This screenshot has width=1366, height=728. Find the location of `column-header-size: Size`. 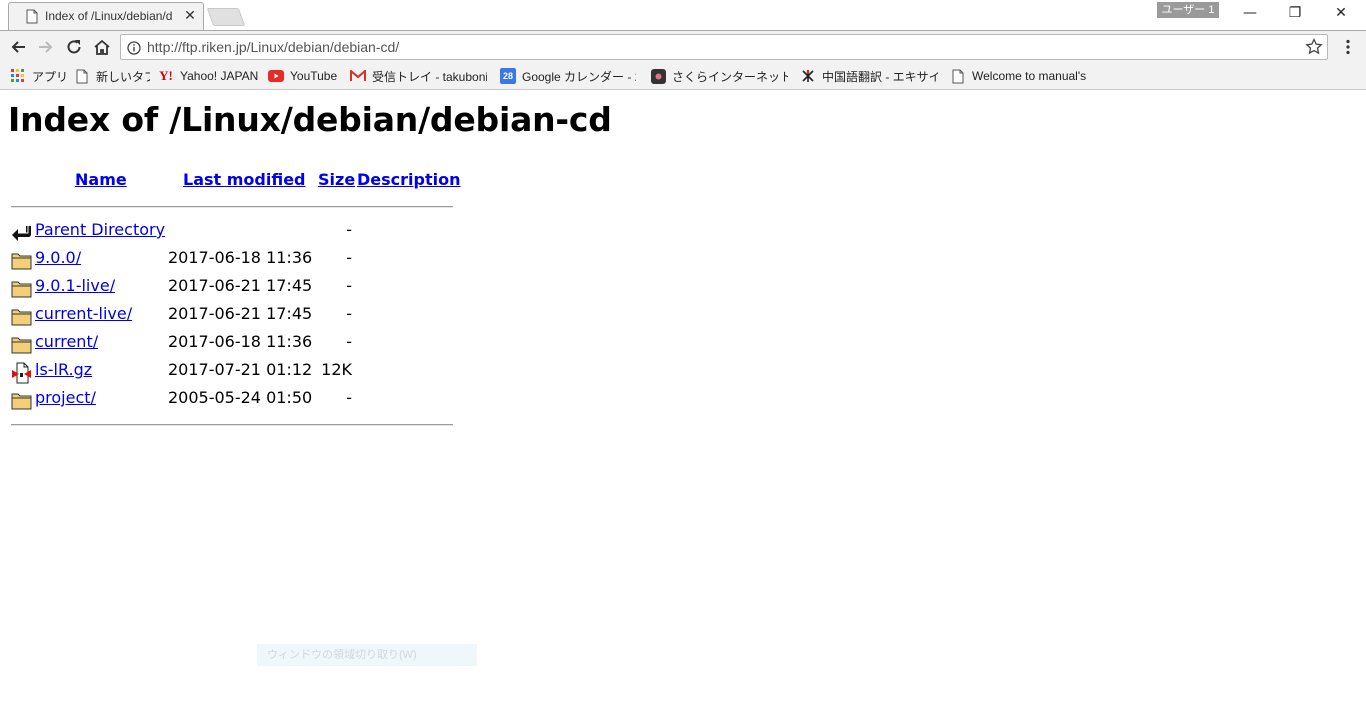

column-header-size: Size is located at coordinates (336, 179).